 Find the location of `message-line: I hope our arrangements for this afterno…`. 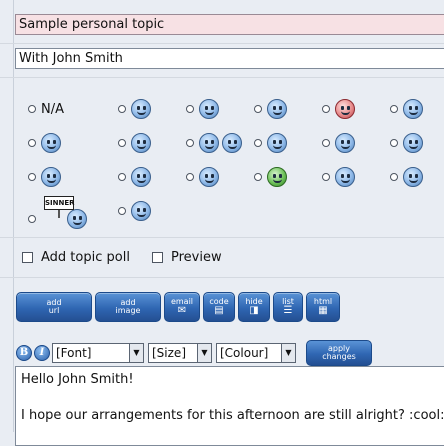

message-line: I hope our arrangements for this afterno… is located at coordinates (232, 415).